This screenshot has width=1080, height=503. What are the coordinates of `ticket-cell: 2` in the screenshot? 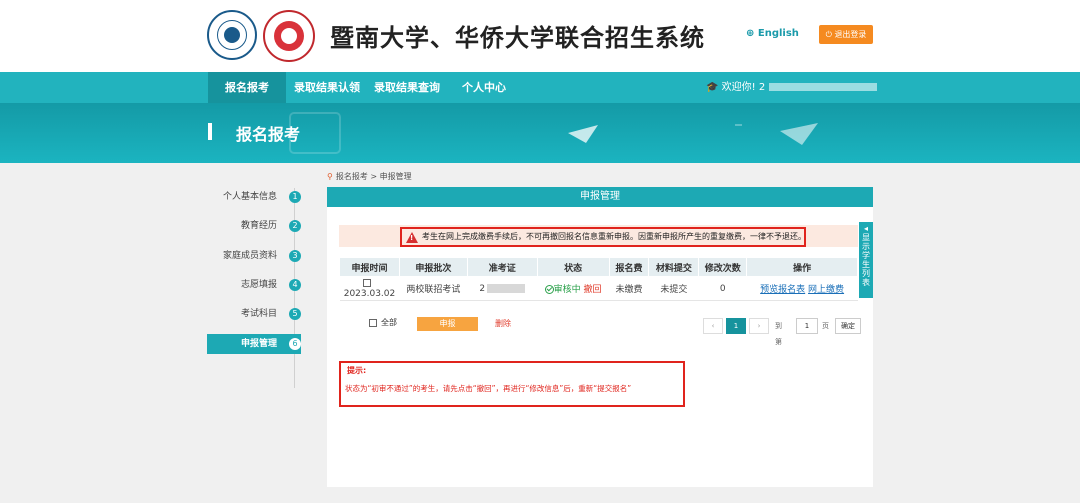 It's located at (502, 288).